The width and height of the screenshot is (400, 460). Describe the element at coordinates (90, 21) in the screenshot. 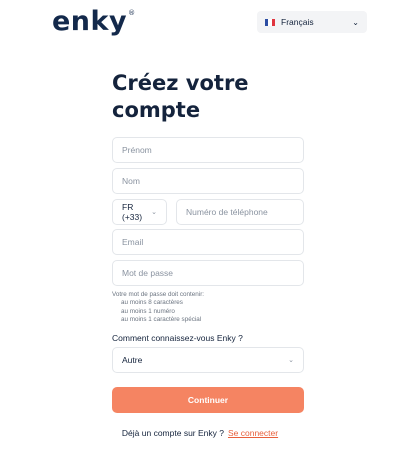

I see `brand-name: enky` at that location.